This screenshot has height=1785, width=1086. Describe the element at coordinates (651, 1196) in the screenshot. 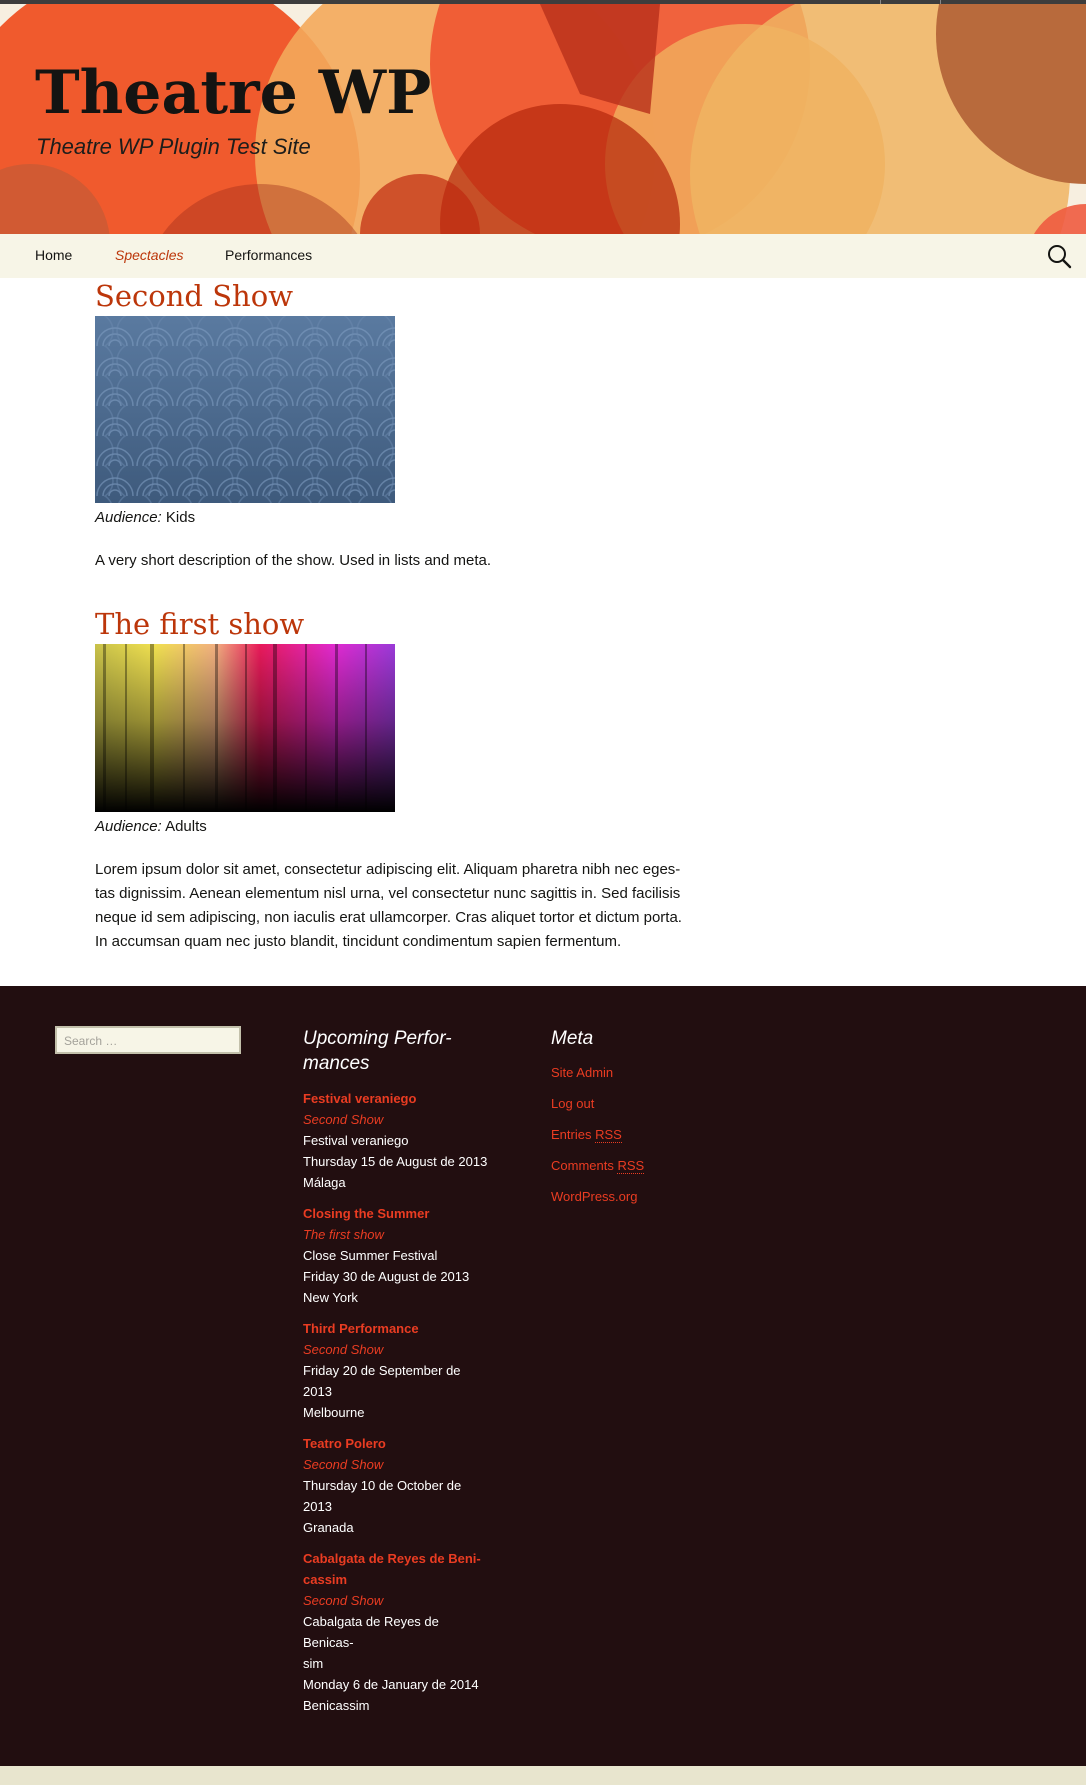

I see `meta-link-wordpress-org: WordPress.org` at that location.